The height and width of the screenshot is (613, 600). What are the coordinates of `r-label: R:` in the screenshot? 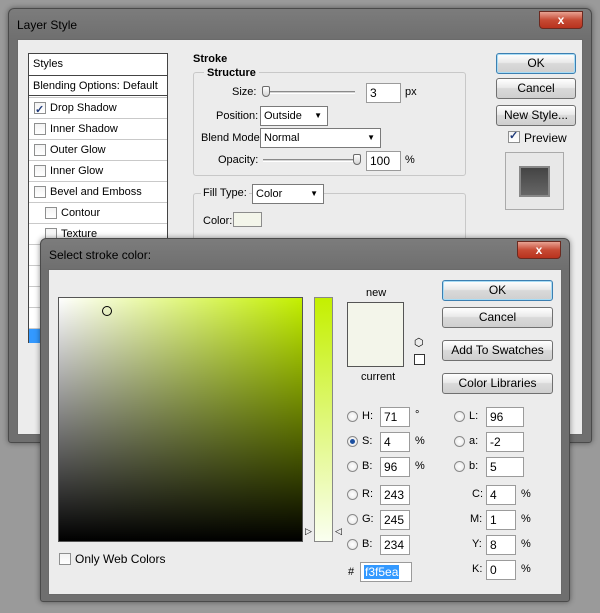 It's located at (367, 494).